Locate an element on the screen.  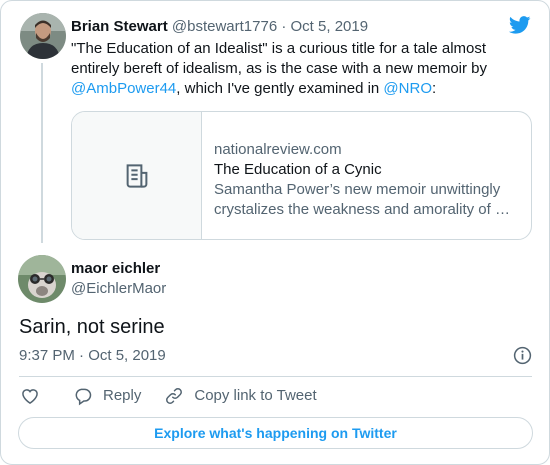
link-domain: nationalreview.com is located at coordinates (278, 149).